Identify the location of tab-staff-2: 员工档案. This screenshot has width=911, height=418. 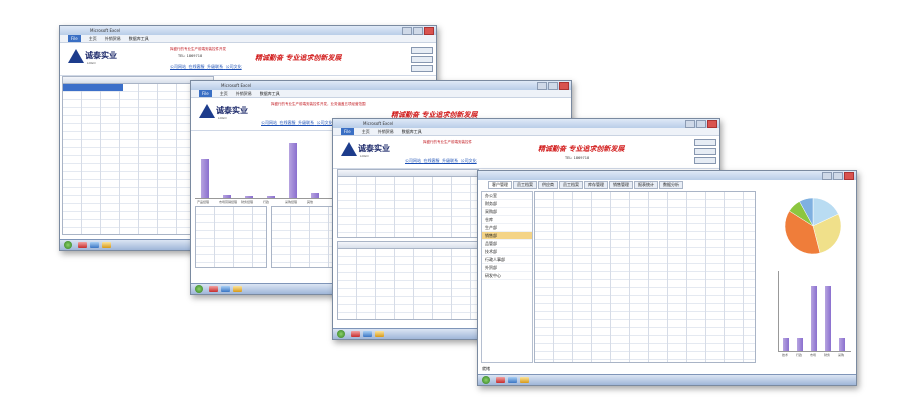
(571, 185).